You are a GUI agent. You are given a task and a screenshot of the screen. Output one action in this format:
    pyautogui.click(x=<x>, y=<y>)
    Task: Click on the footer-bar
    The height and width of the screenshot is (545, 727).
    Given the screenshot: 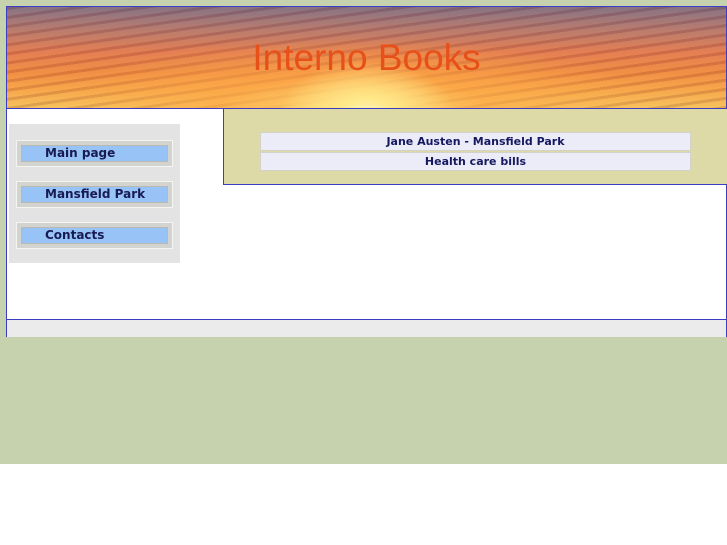 What is the action you would take?
    pyautogui.click(x=366, y=328)
    